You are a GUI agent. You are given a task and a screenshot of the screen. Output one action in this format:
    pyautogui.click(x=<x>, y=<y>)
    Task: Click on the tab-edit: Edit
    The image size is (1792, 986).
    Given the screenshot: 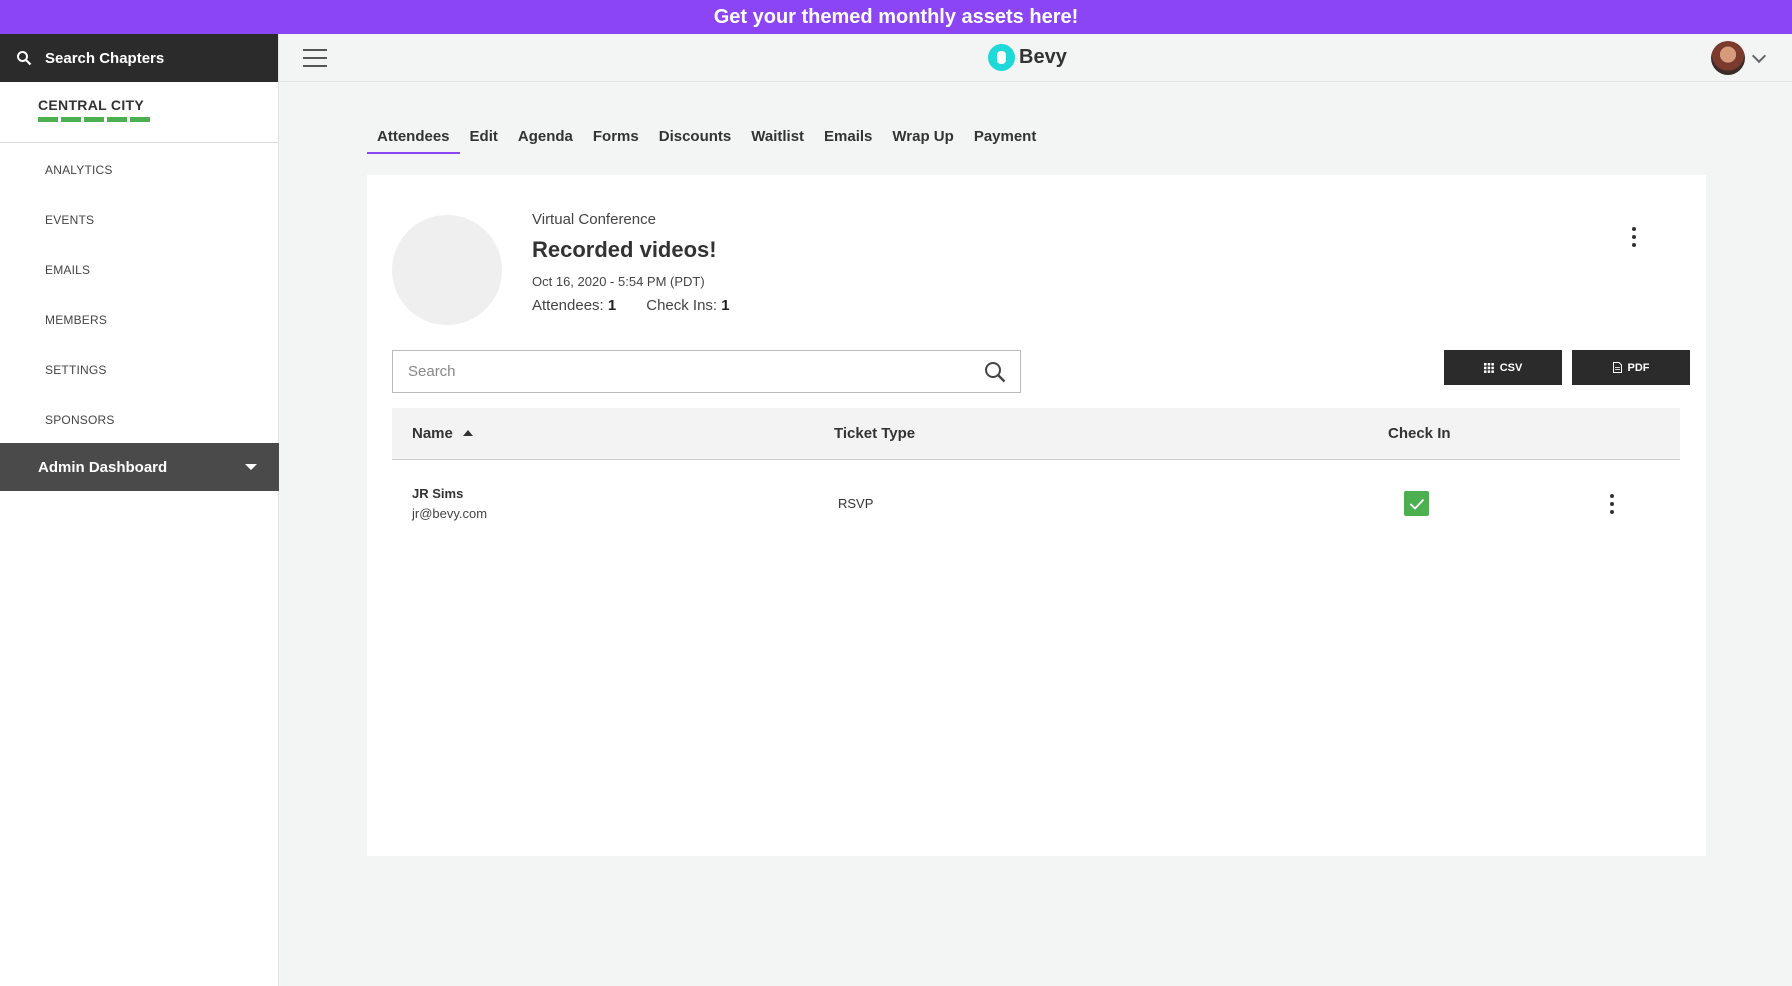 What is the action you would take?
    pyautogui.click(x=484, y=136)
    